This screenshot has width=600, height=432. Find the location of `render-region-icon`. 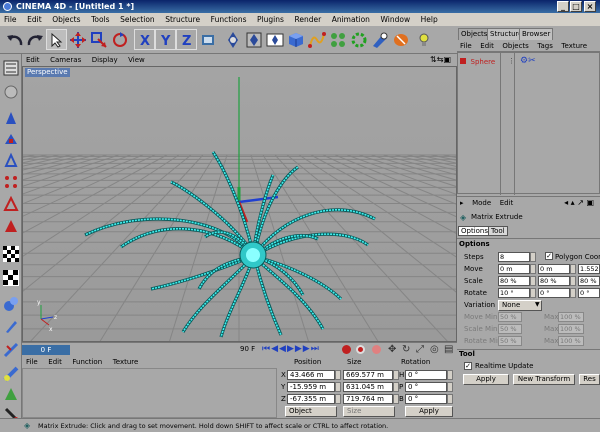

render-region-icon is located at coordinates (253, 39).